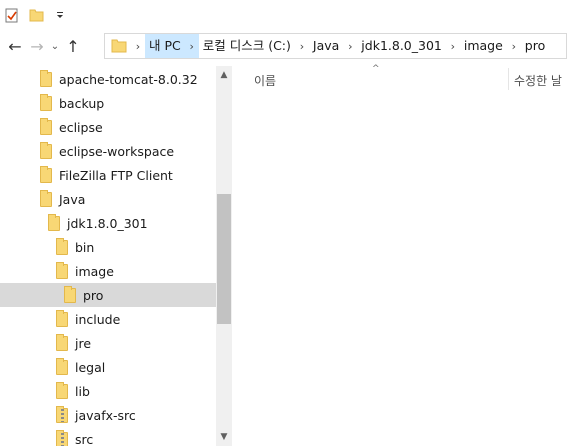 This screenshot has height=446, width=567. Describe the element at coordinates (108, 391) in the screenshot. I see `tree-item: lib` at that location.